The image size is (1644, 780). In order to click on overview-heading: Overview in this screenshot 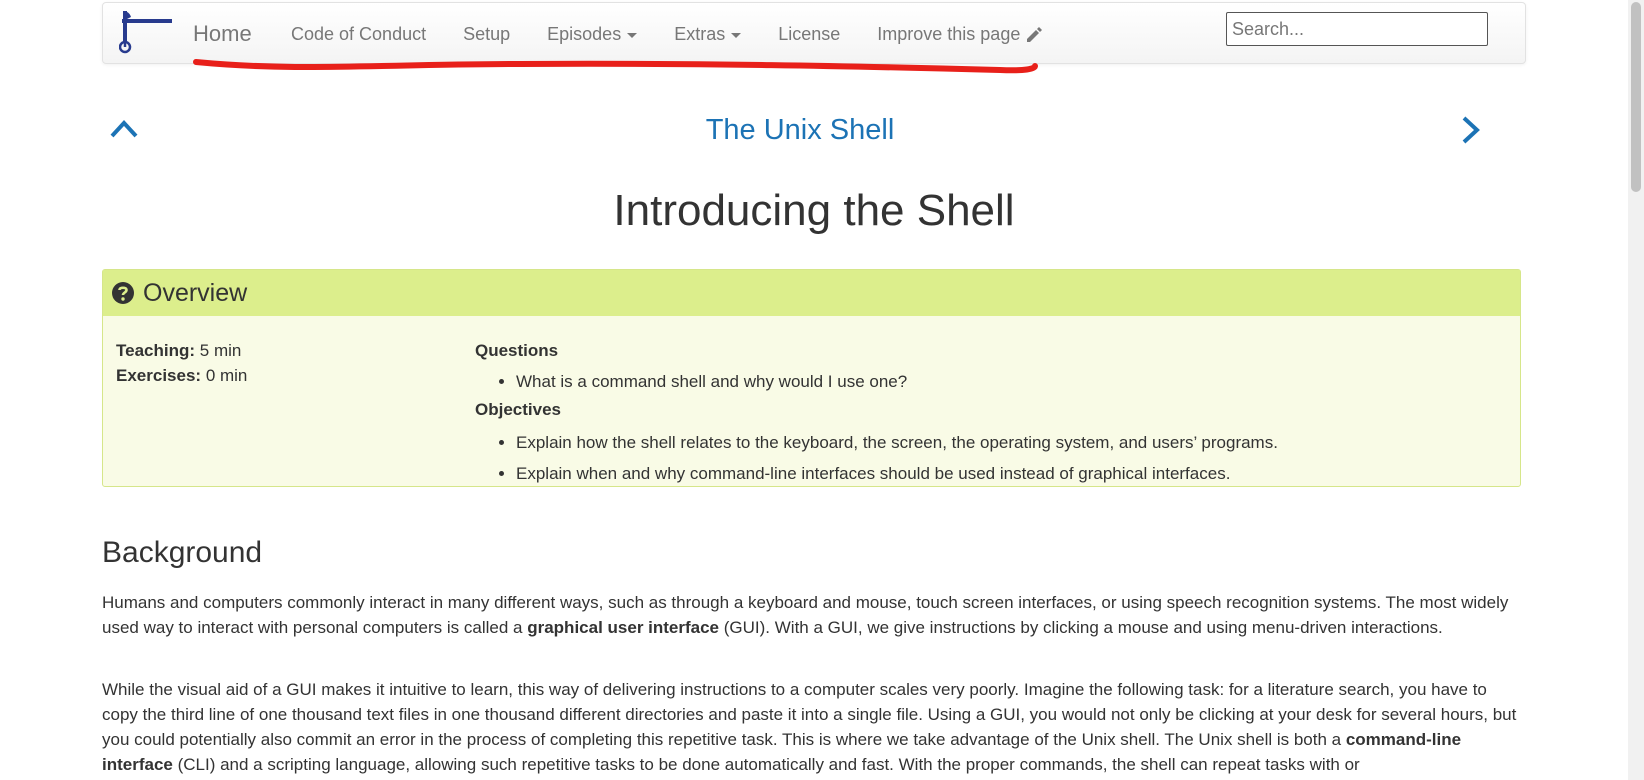, I will do `click(195, 292)`.